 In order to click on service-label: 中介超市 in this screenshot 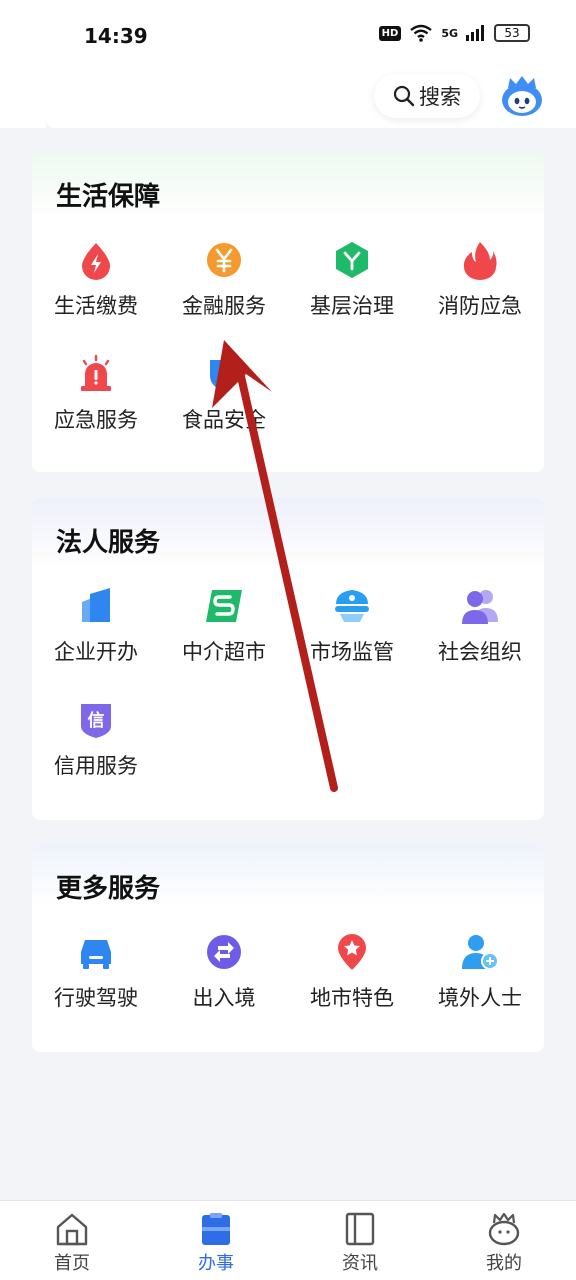, I will do `click(224, 652)`.